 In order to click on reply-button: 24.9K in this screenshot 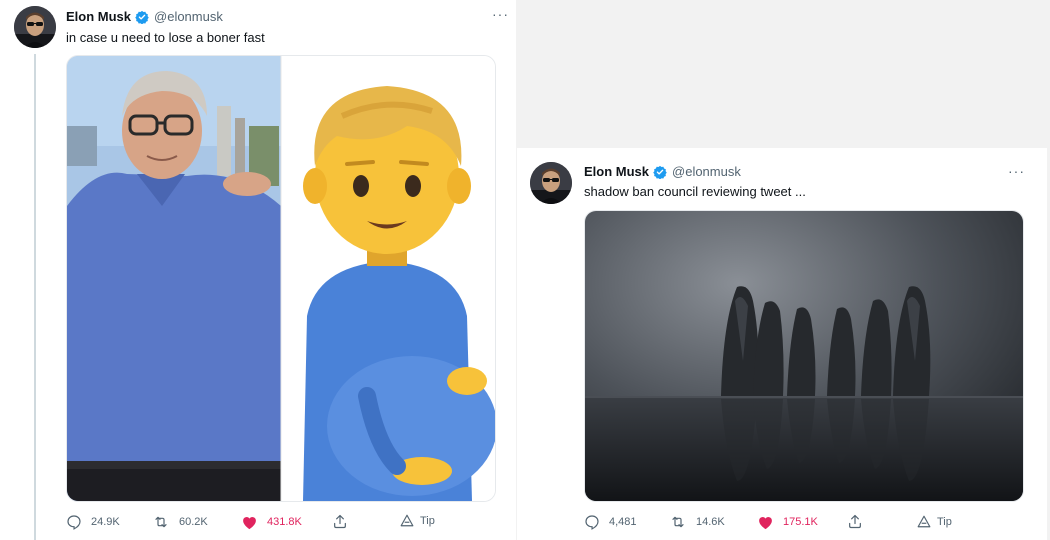, I will do `click(93, 522)`.